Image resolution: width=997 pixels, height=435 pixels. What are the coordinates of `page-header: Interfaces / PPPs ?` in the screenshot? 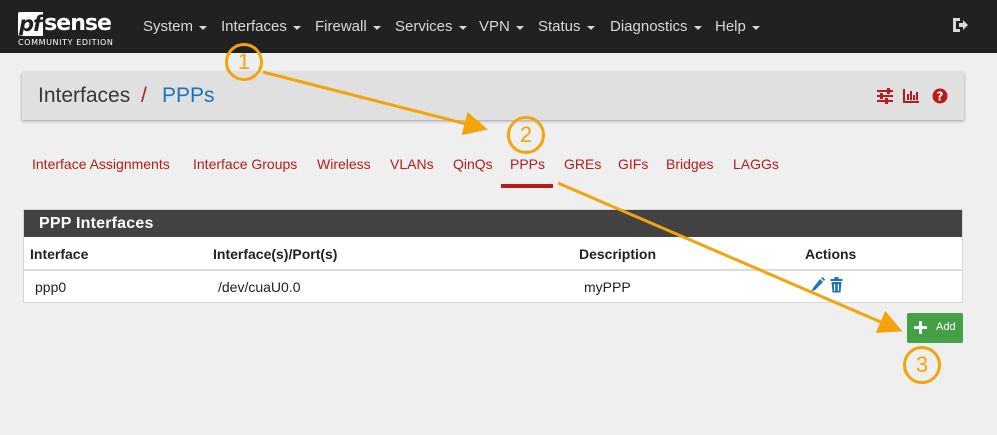 It's located at (493, 96).